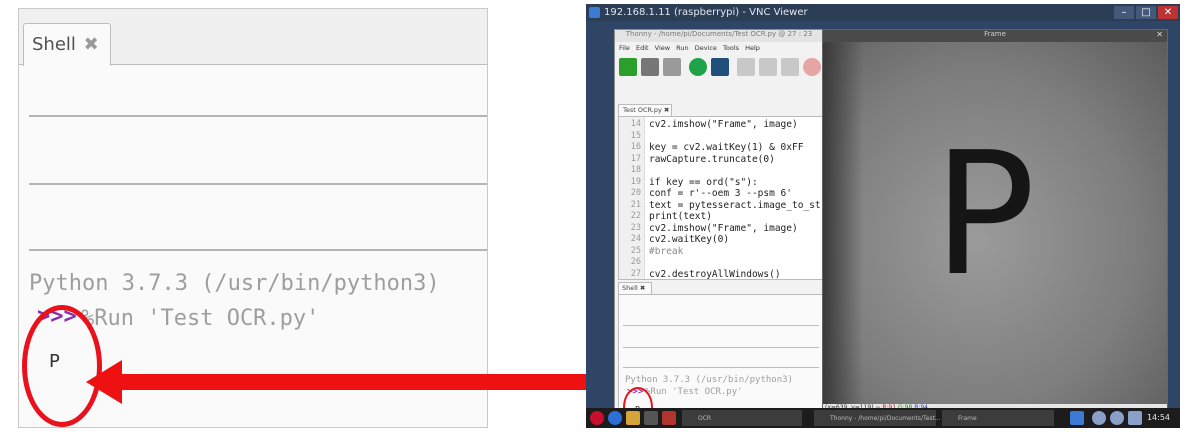  Describe the element at coordinates (669, 418) in the screenshot. I see `app-icon` at that location.